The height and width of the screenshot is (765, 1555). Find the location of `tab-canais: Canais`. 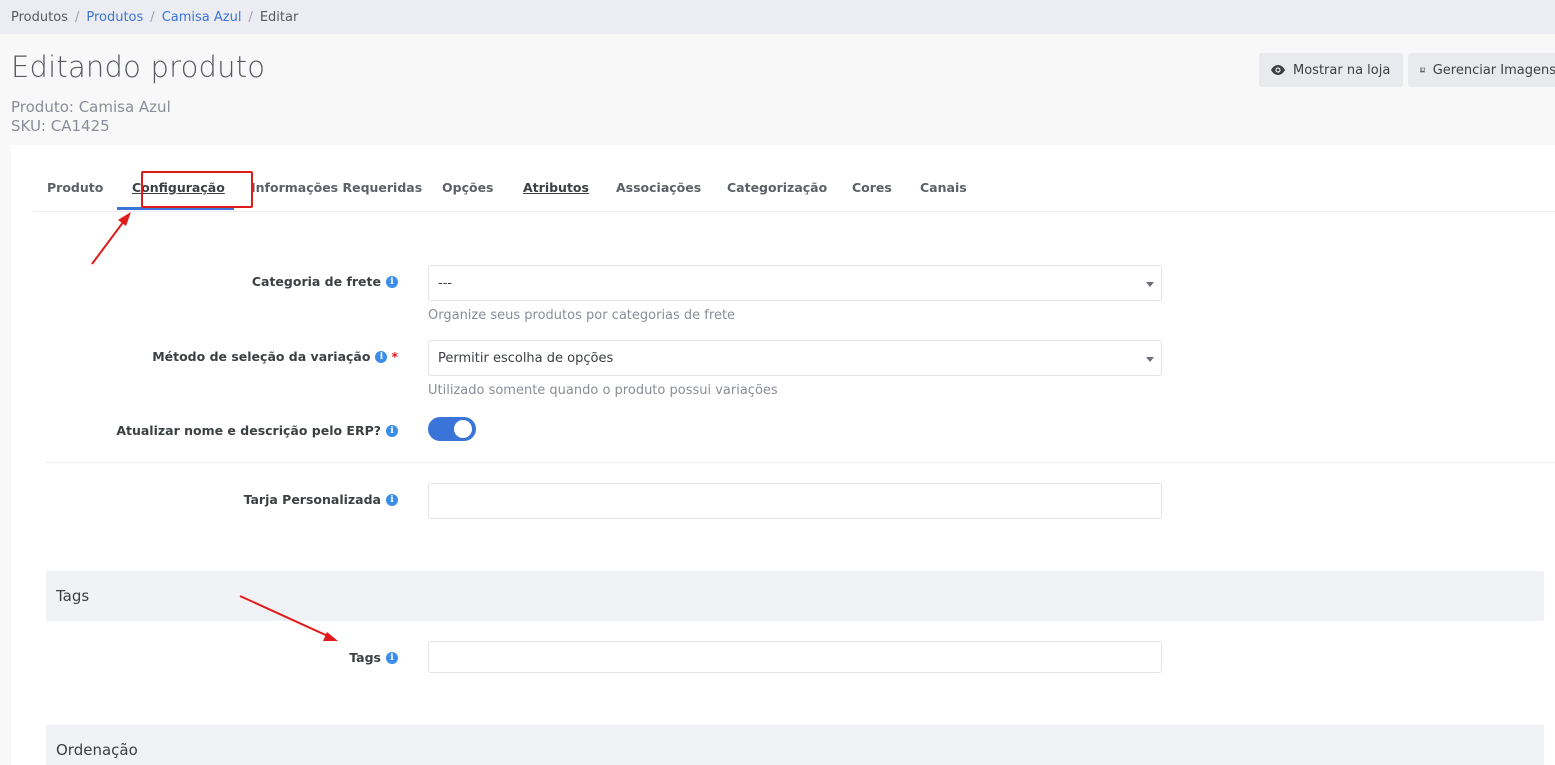

tab-canais: Canais is located at coordinates (943, 187).